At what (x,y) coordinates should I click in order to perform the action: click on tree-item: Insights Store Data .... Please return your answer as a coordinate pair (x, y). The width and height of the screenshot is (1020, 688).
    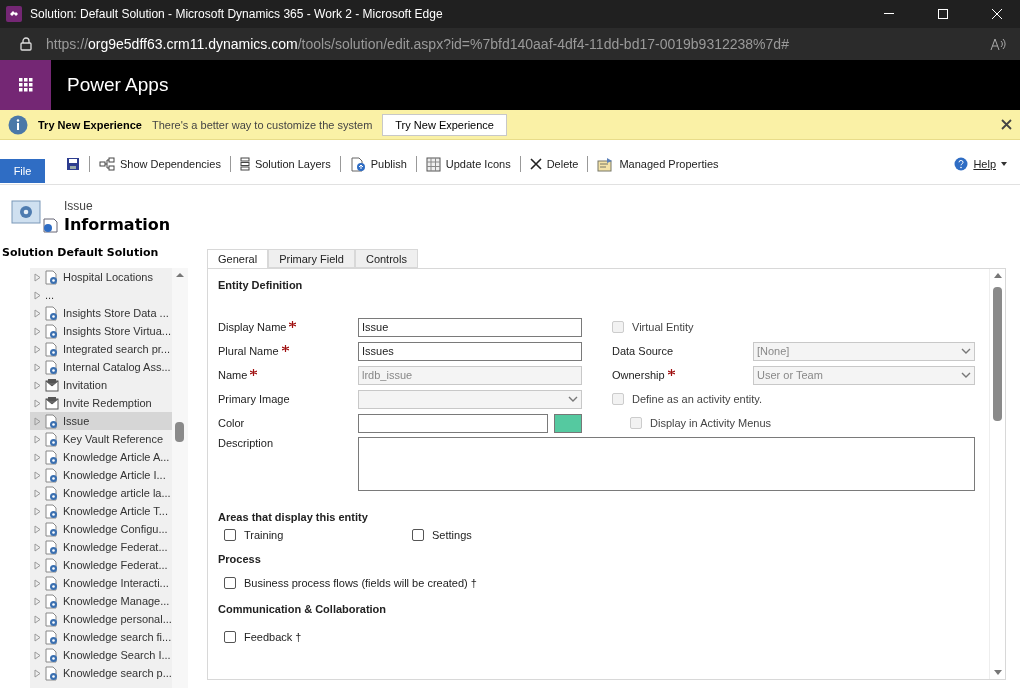
    Looking at the image, I should click on (101, 313).